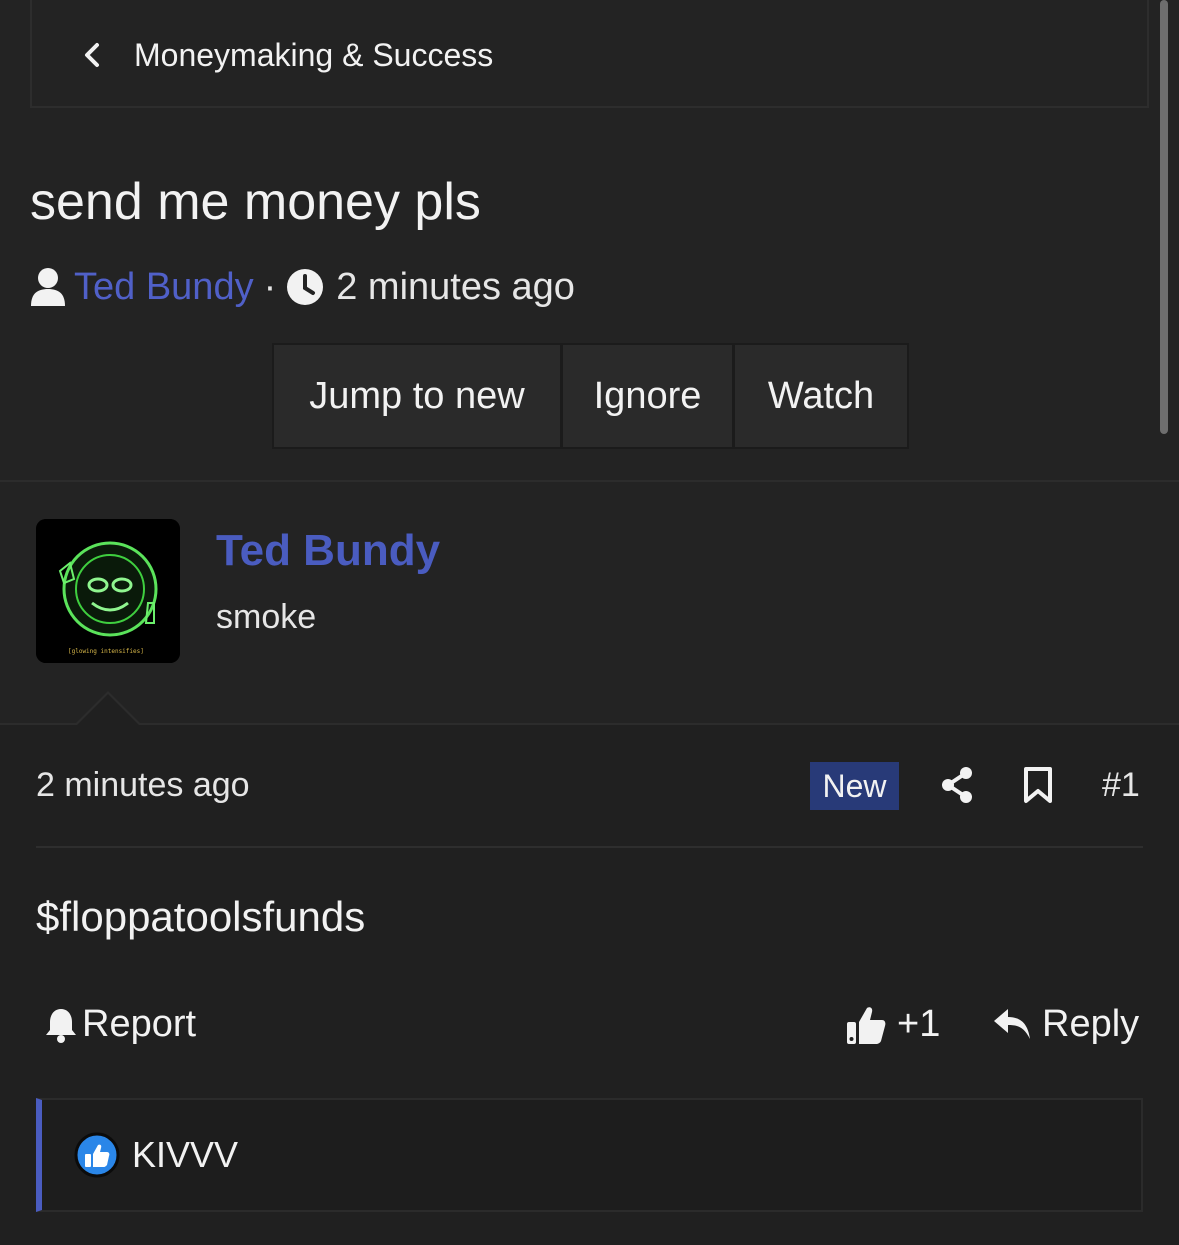 The height and width of the screenshot is (1245, 1179). I want to click on avatar-caption: [glowing intensifies], so click(106, 651).